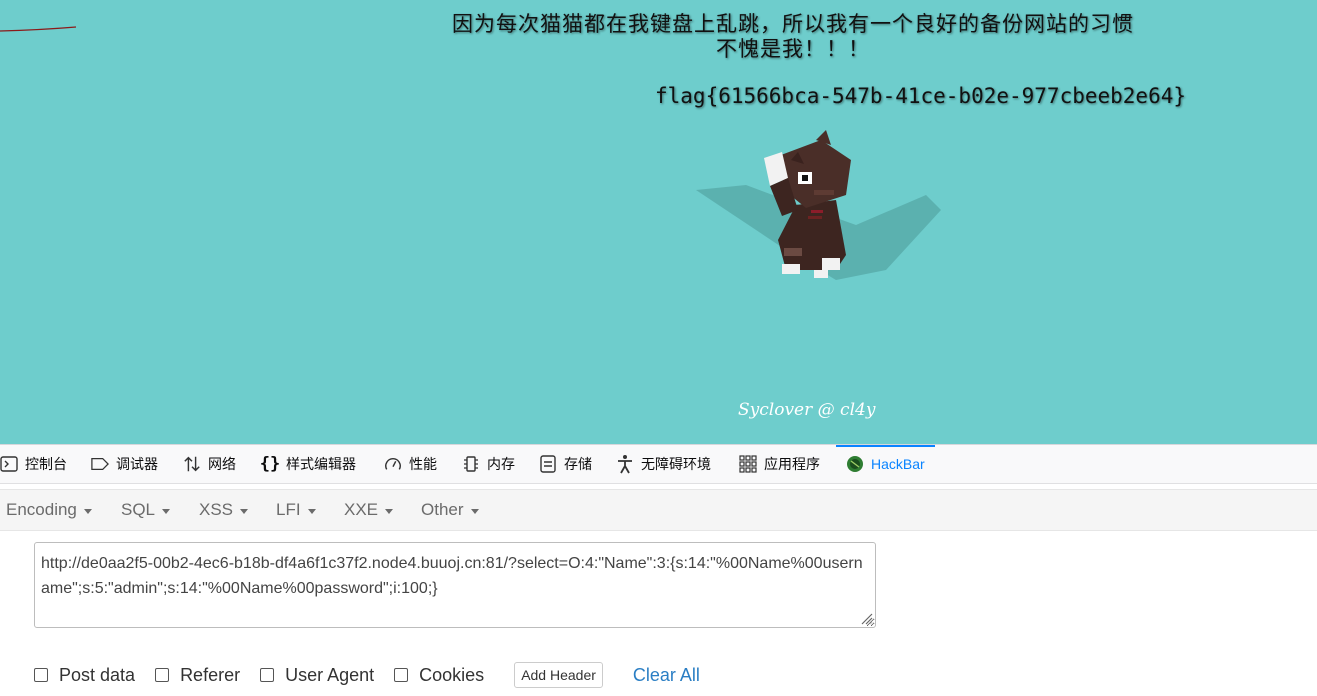 The width and height of the screenshot is (1317, 696). What do you see at coordinates (38, 29) in the screenshot?
I see `scribble-line` at bounding box center [38, 29].